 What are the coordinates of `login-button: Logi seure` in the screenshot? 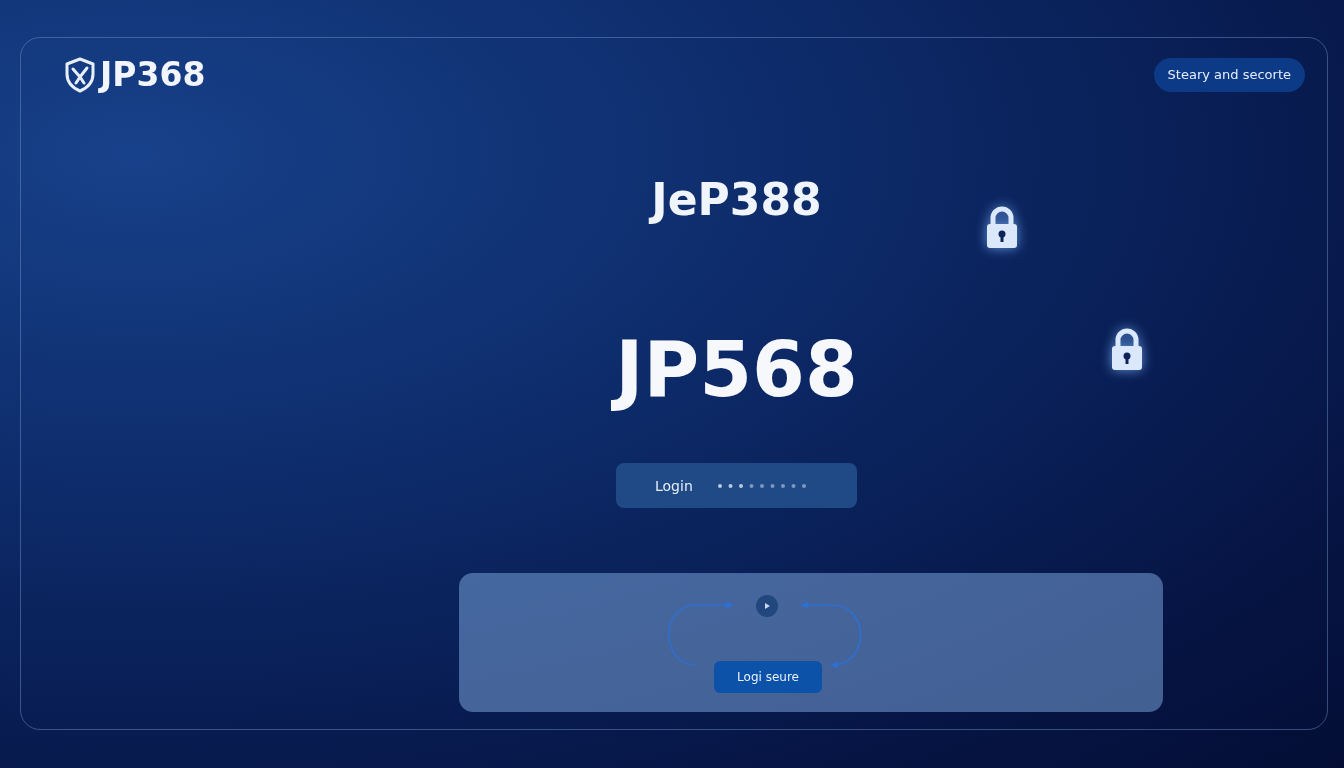 It's located at (768, 677).